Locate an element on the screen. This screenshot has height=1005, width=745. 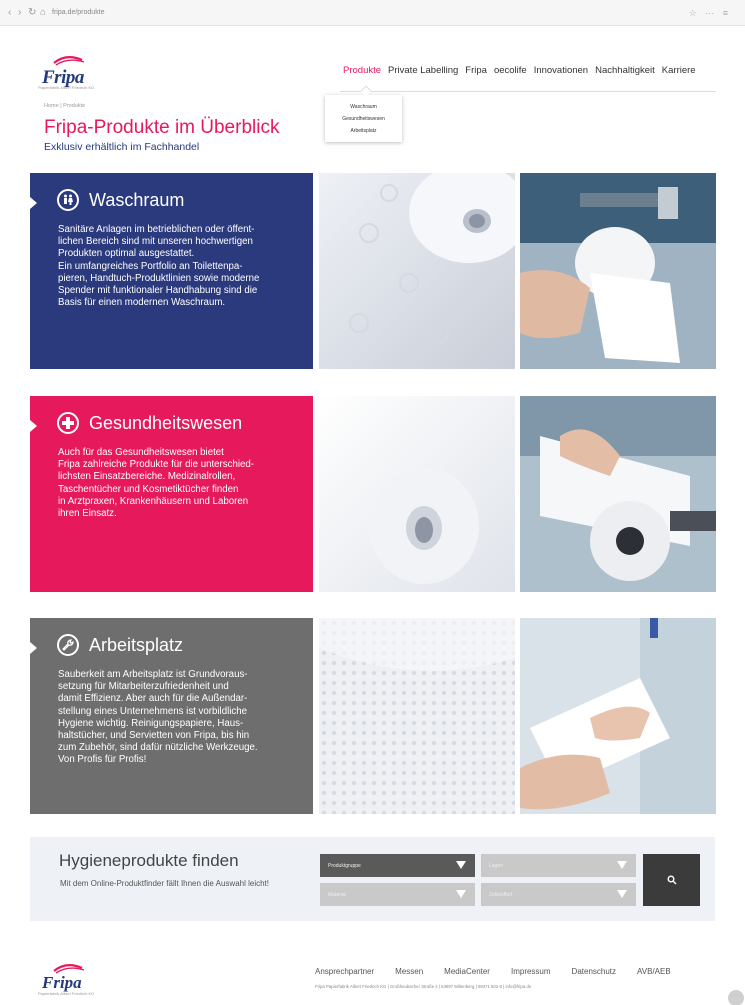
nav-fripa: Fripa is located at coordinates (476, 70).